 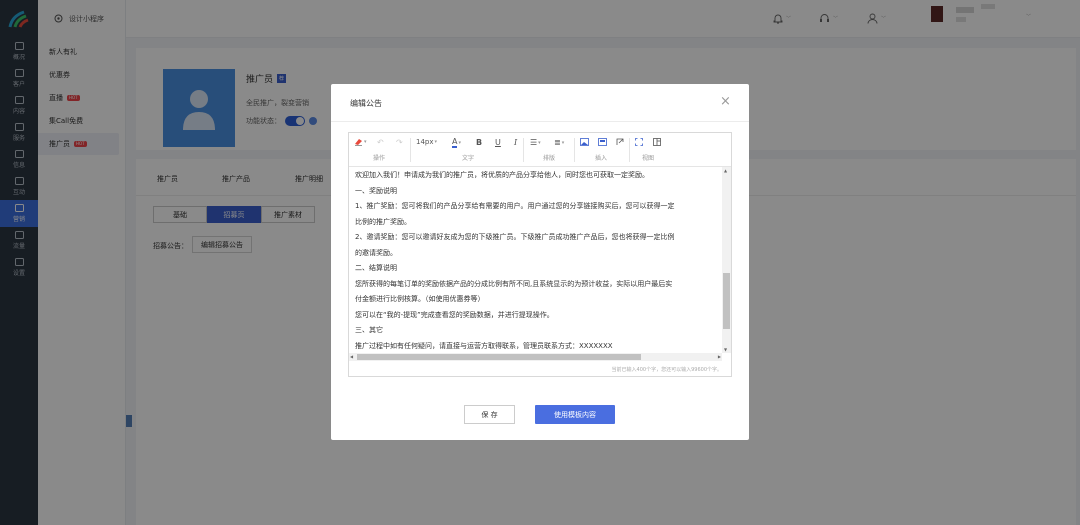 I want to click on insert-link-button, so click(x=620, y=142).